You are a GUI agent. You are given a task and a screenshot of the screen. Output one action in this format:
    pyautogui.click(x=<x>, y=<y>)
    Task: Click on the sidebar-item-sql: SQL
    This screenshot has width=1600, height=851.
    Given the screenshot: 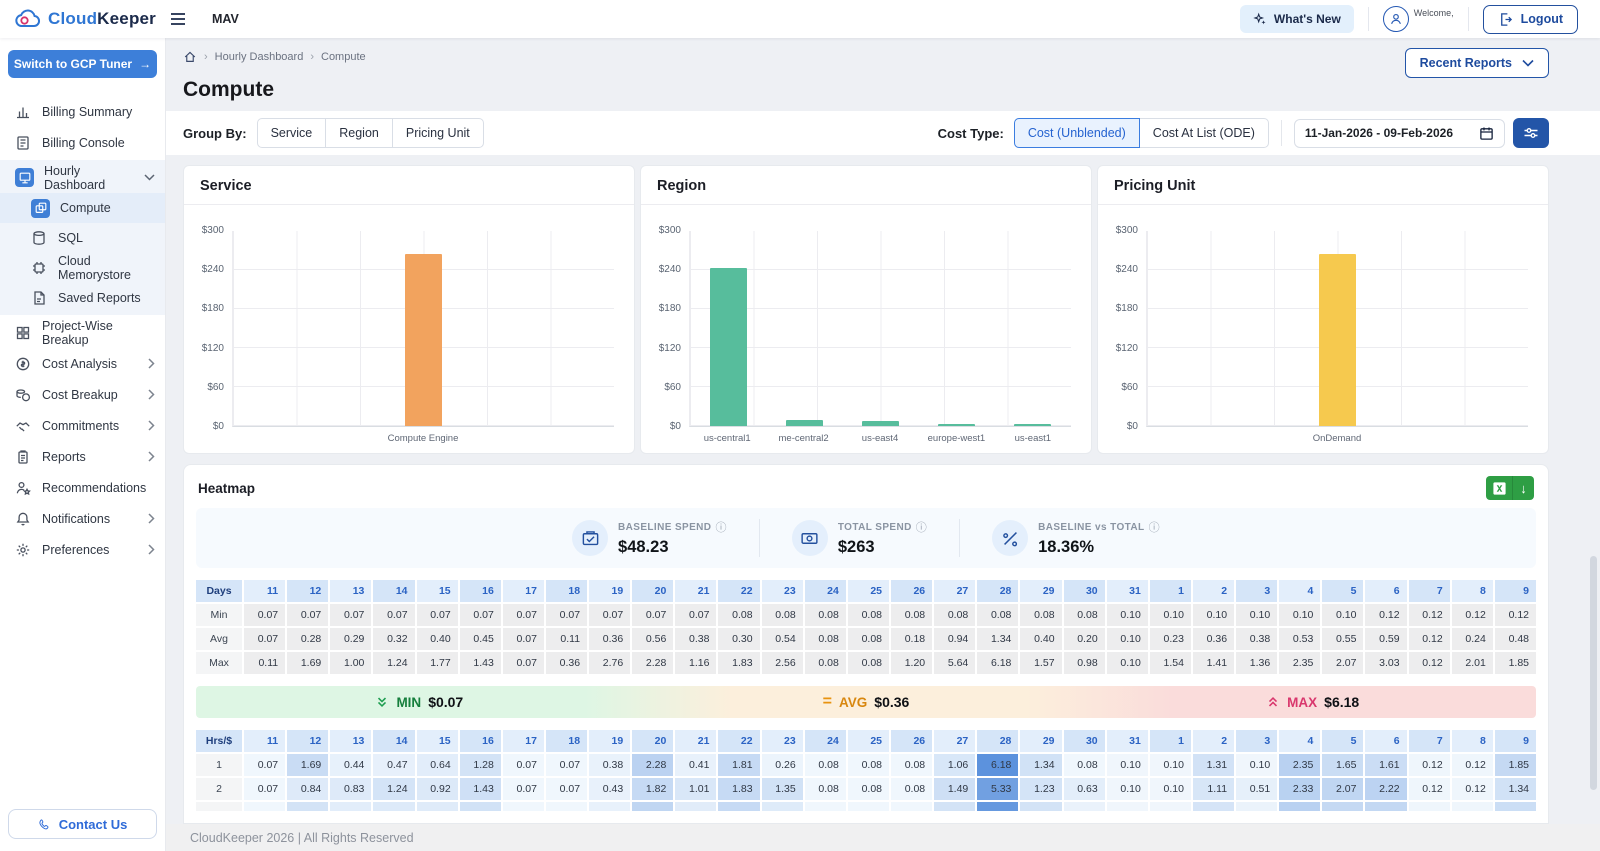 What is the action you would take?
    pyautogui.click(x=82, y=238)
    